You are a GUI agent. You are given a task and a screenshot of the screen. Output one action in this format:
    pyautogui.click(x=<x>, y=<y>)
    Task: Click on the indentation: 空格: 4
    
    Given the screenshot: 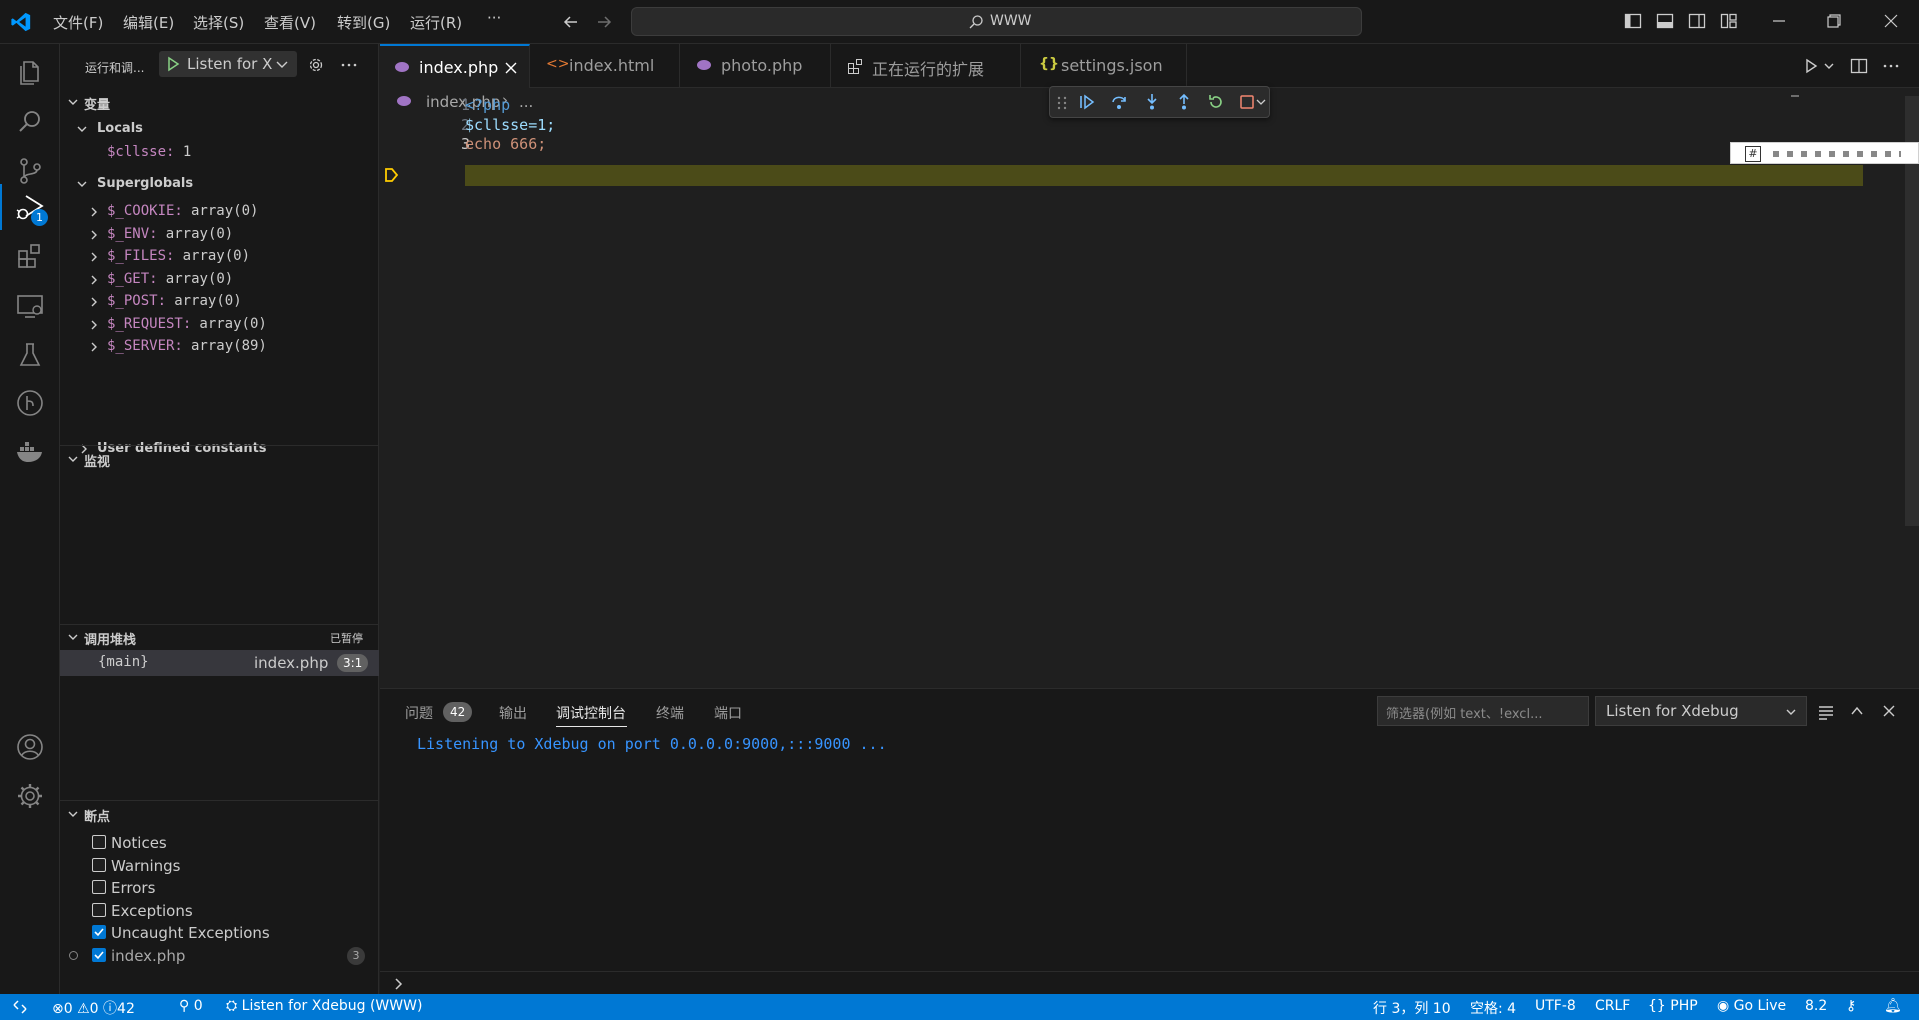 What is the action you would take?
    pyautogui.click(x=1493, y=1008)
    